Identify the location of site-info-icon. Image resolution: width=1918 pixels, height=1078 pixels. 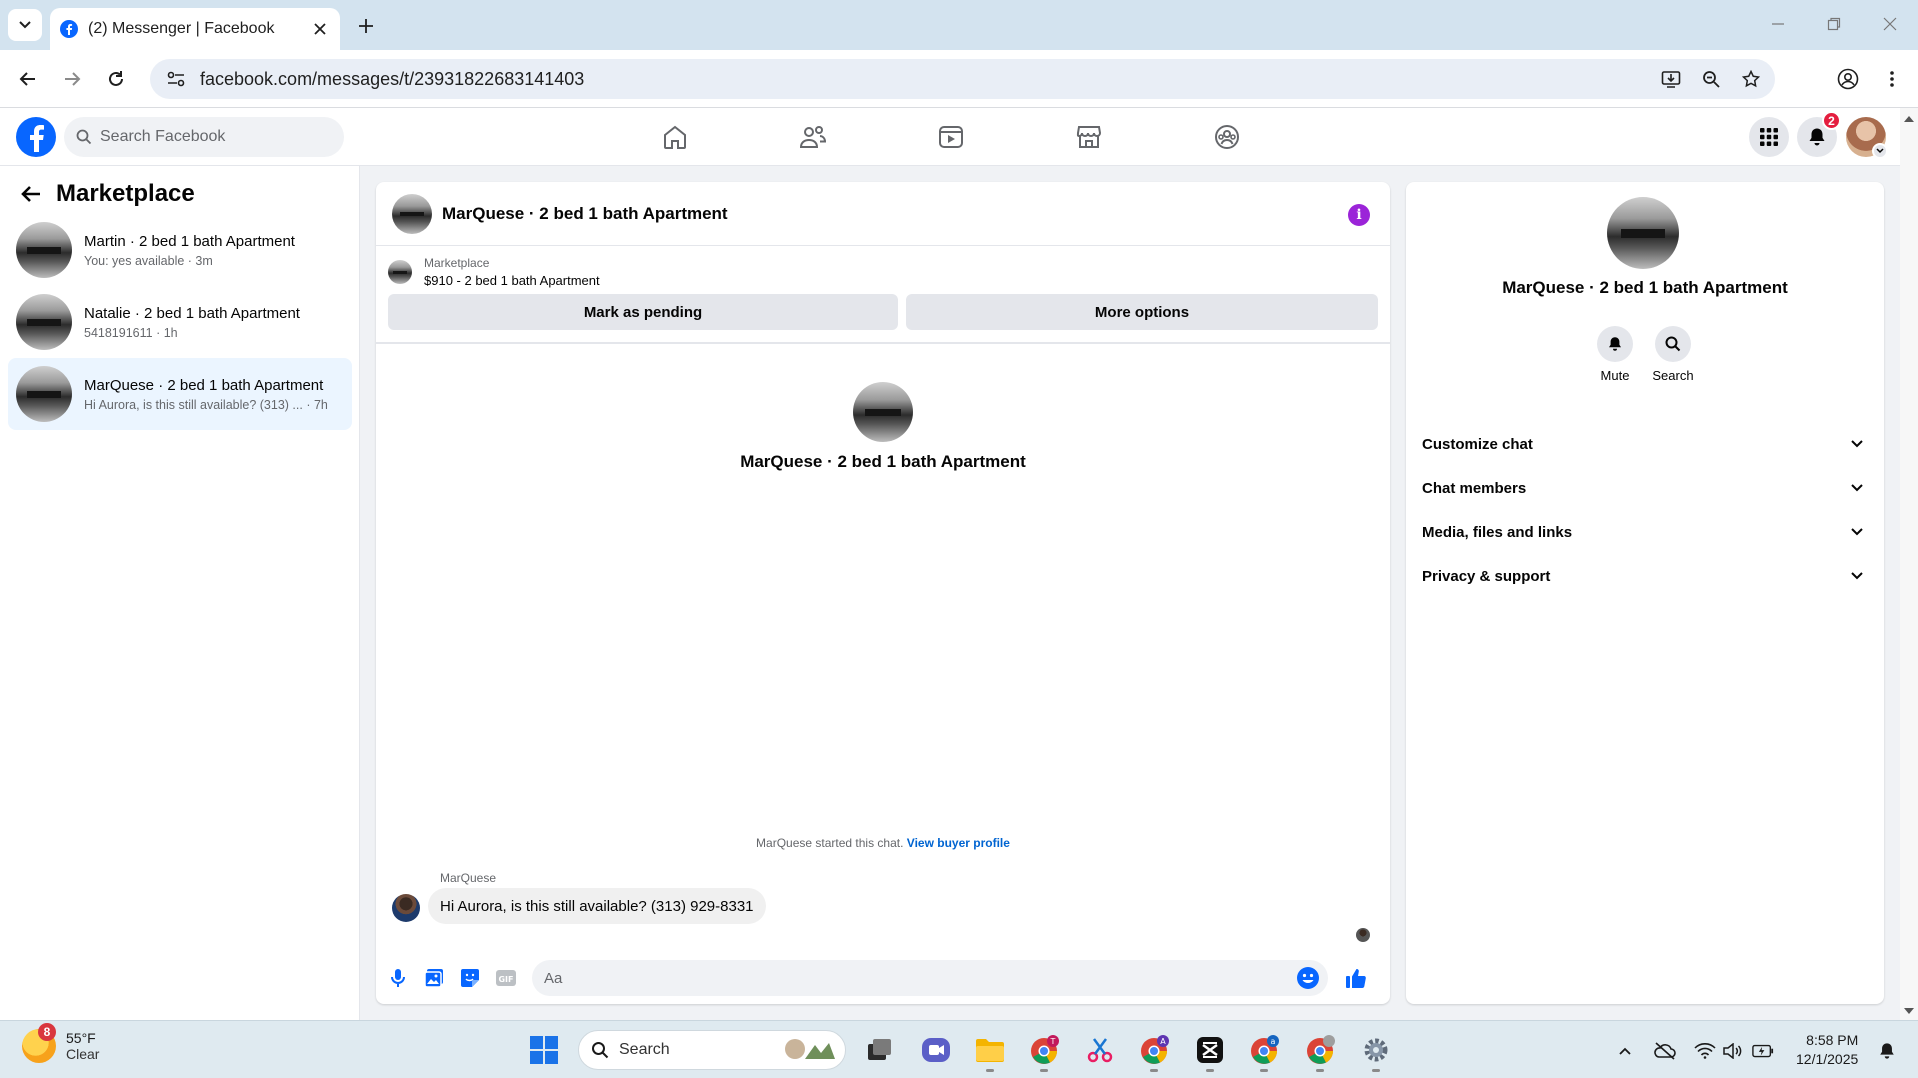
(176, 79).